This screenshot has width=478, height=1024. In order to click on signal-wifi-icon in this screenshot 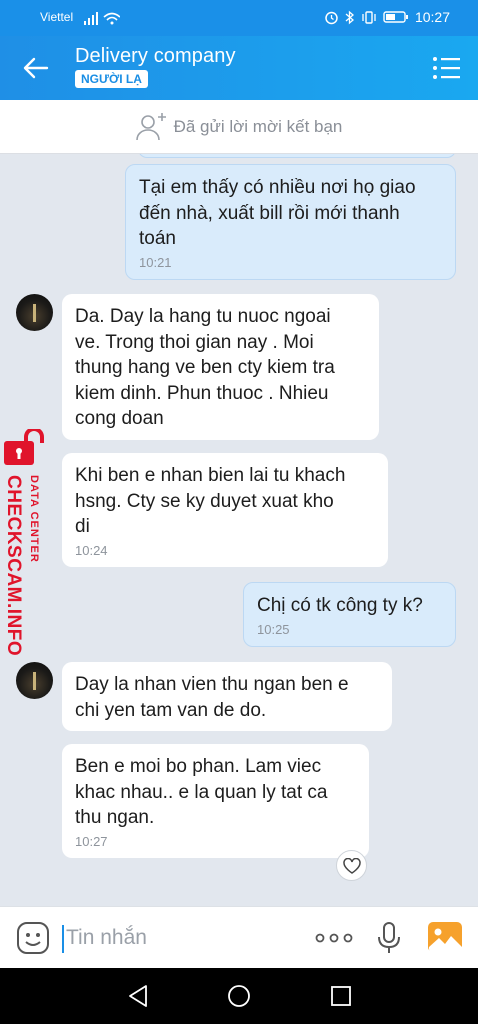, I will do `click(102, 18)`.